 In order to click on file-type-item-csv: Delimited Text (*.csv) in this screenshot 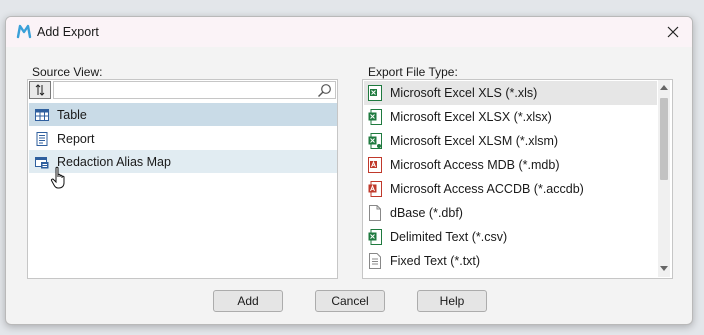, I will do `click(510, 237)`.